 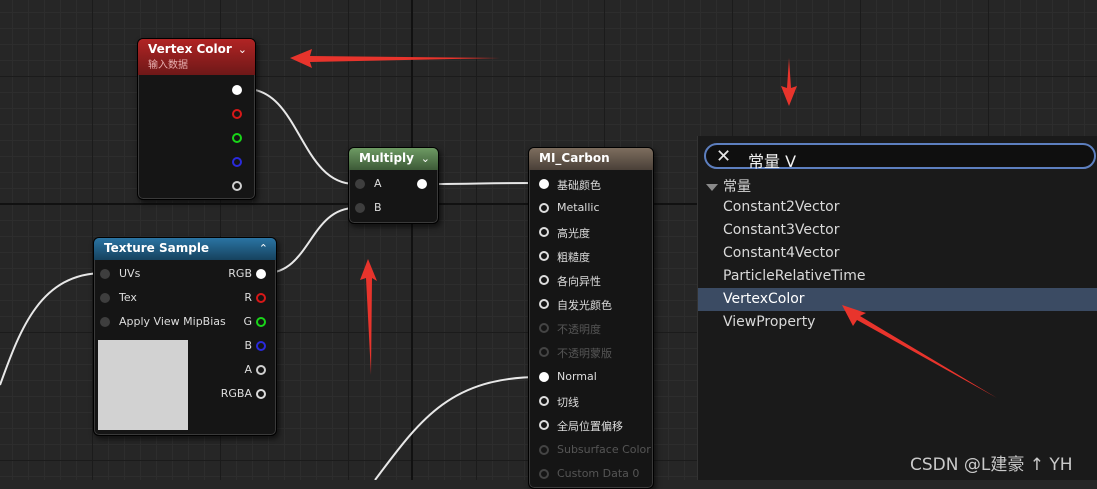 I want to click on red-arrow-down, so click(x=789, y=82).